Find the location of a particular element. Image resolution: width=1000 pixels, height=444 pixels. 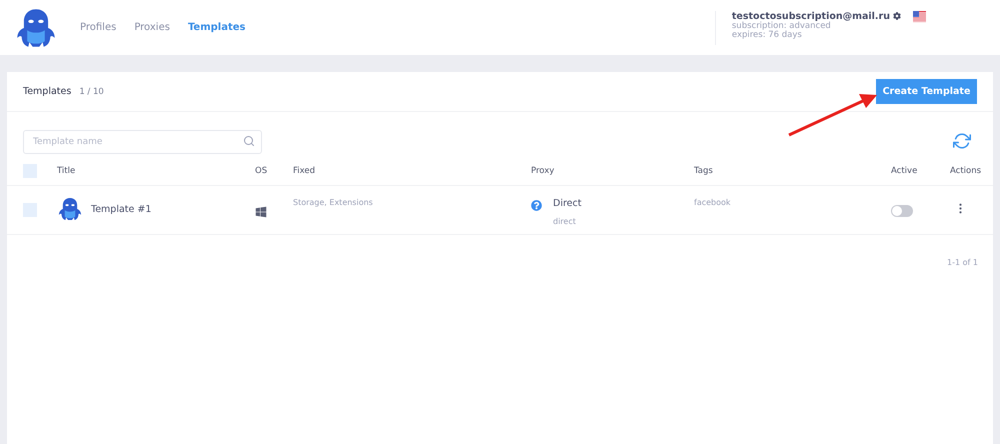

column-header: OS is located at coordinates (261, 171).